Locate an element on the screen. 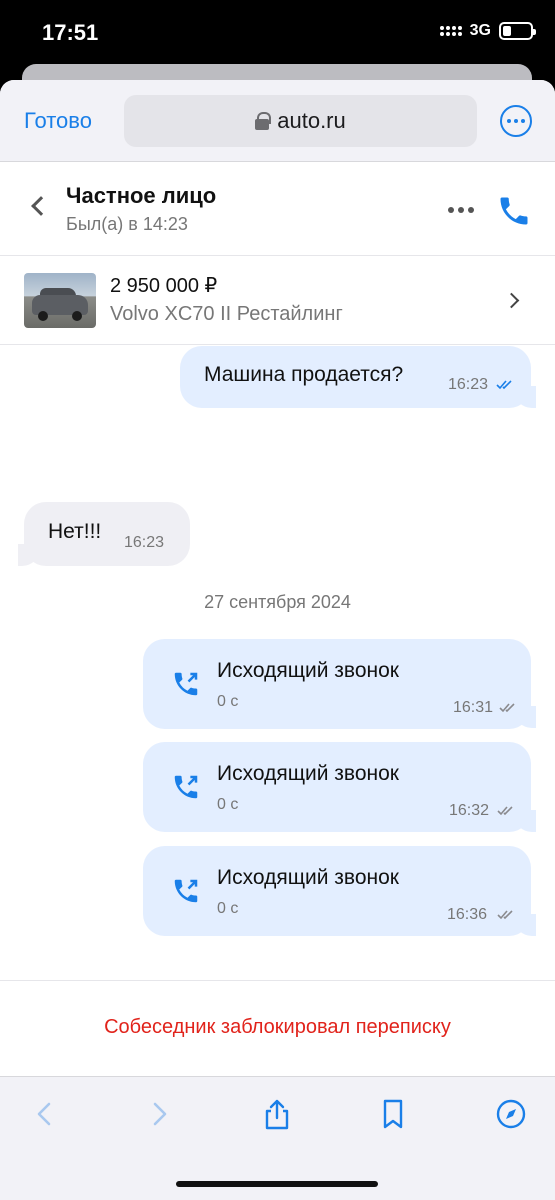 This screenshot has width=555, height=1200. car-thumbnail is located at coordinates (60, 300).